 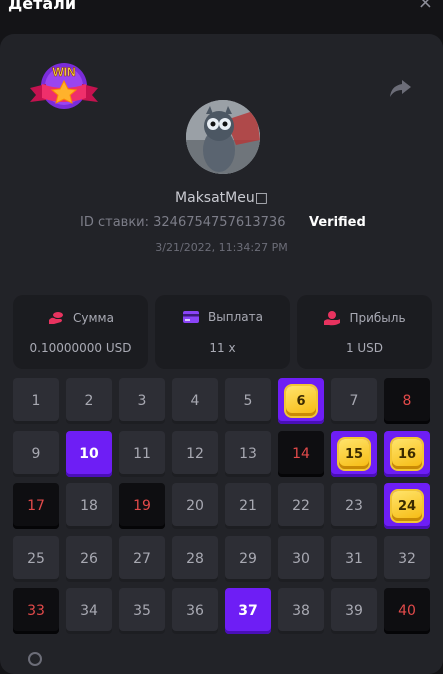 What do you see at coordinates (222, 348) in the screenshot?
I see `stat-payout-value: 11 x` at bounding box center [222, 348].